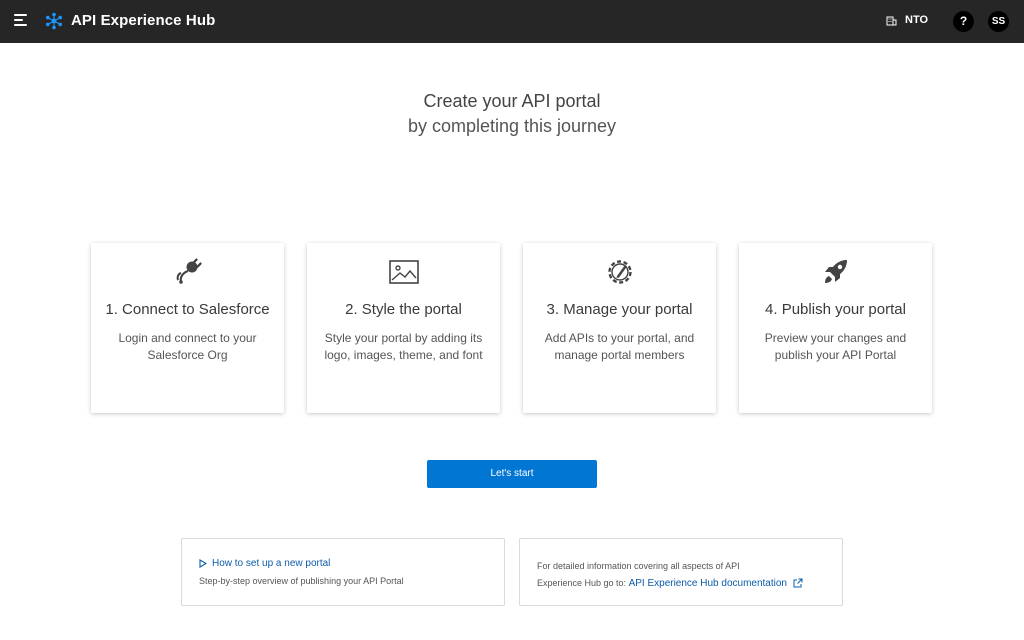 This screenshot has width=1024, height=640. Describe the element at coordinates (619, 309) in the screenshot. I see `step-title: 3. Manage your portal` at that location.